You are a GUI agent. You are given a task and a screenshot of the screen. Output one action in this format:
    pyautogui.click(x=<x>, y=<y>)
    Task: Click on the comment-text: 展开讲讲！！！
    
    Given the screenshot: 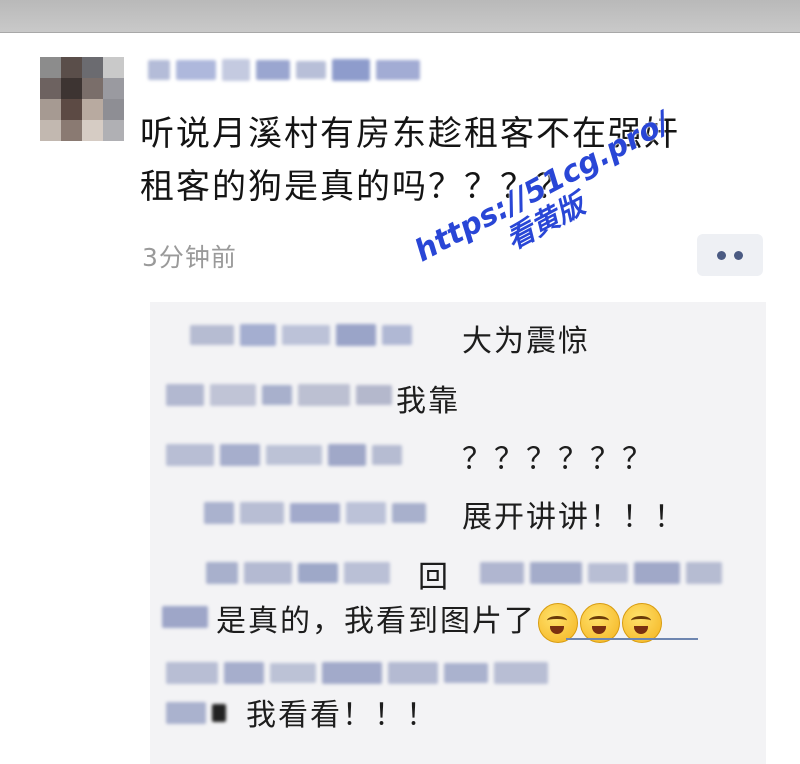 What is the action you would take?
    pyautogui.click(x=574, y=517)
    